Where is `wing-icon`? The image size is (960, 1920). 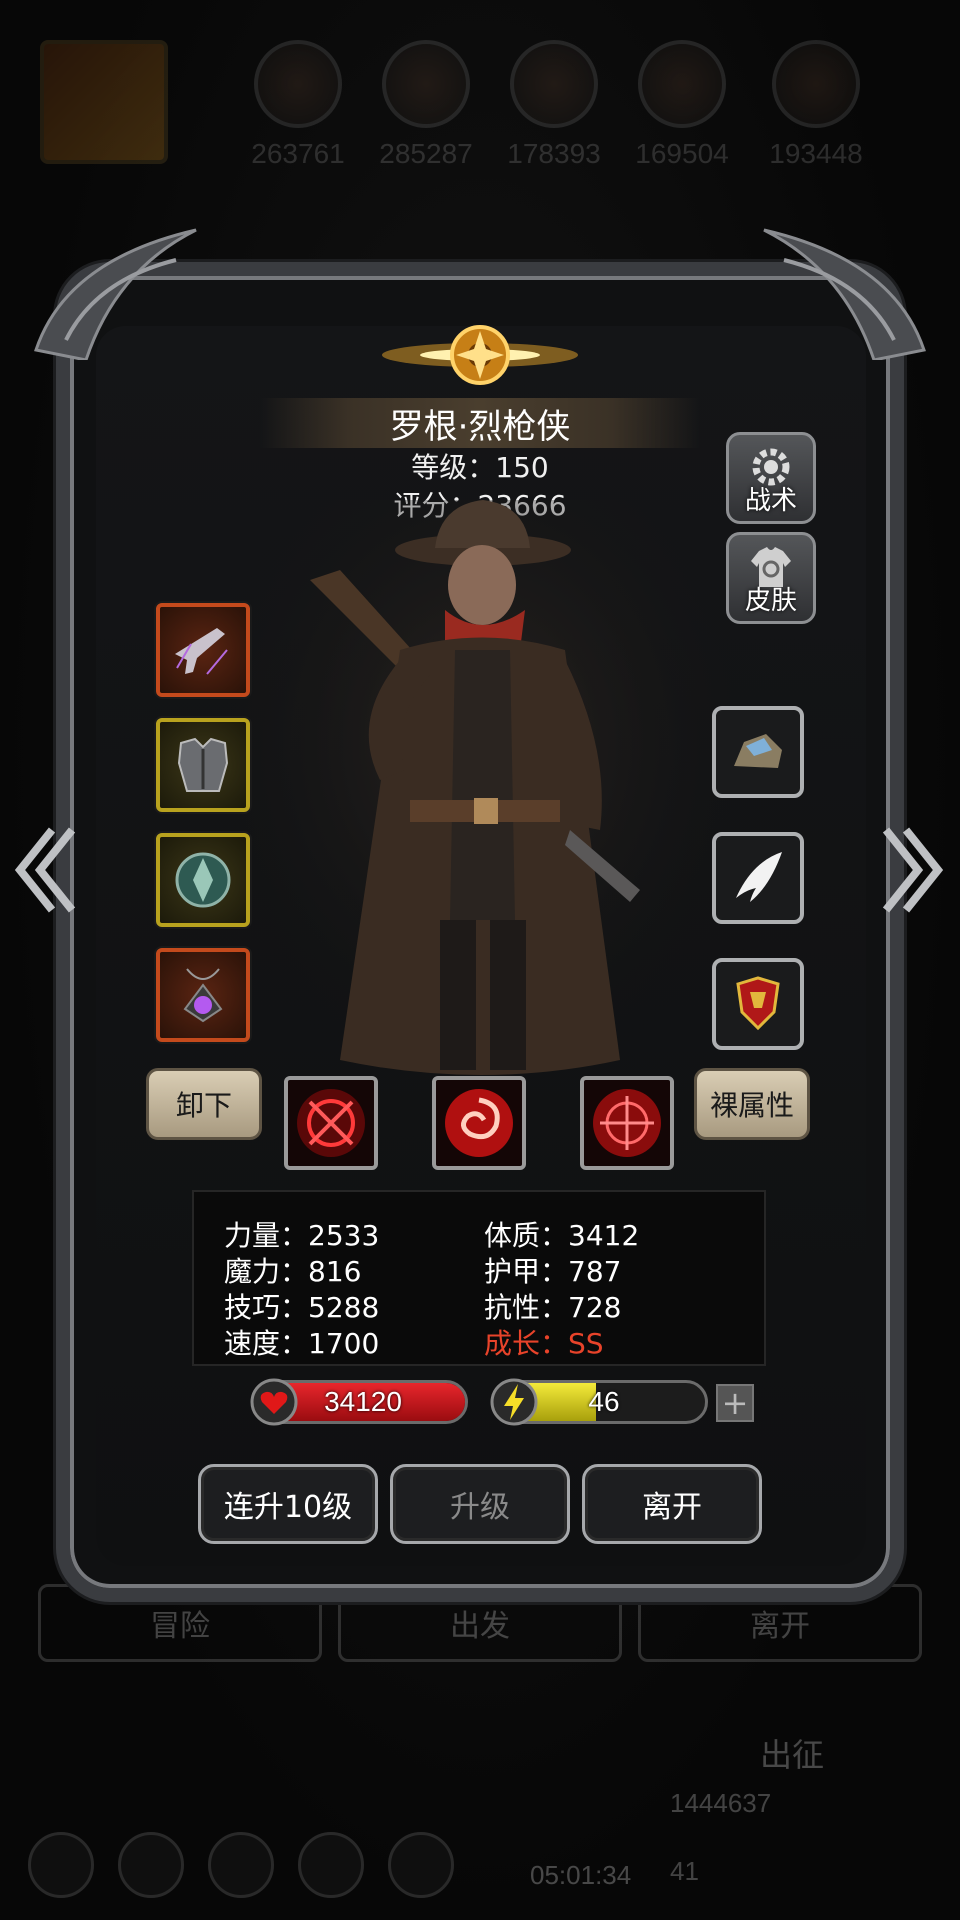 wing-icon is located at coordinates (759, 877).